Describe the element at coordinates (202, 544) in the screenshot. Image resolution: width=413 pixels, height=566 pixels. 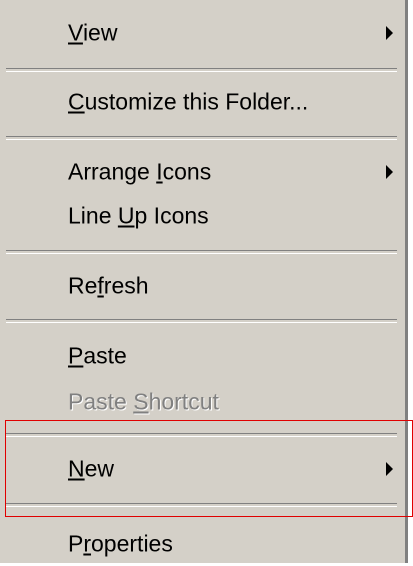
I see `menu-item-properties: Properties` at that location.